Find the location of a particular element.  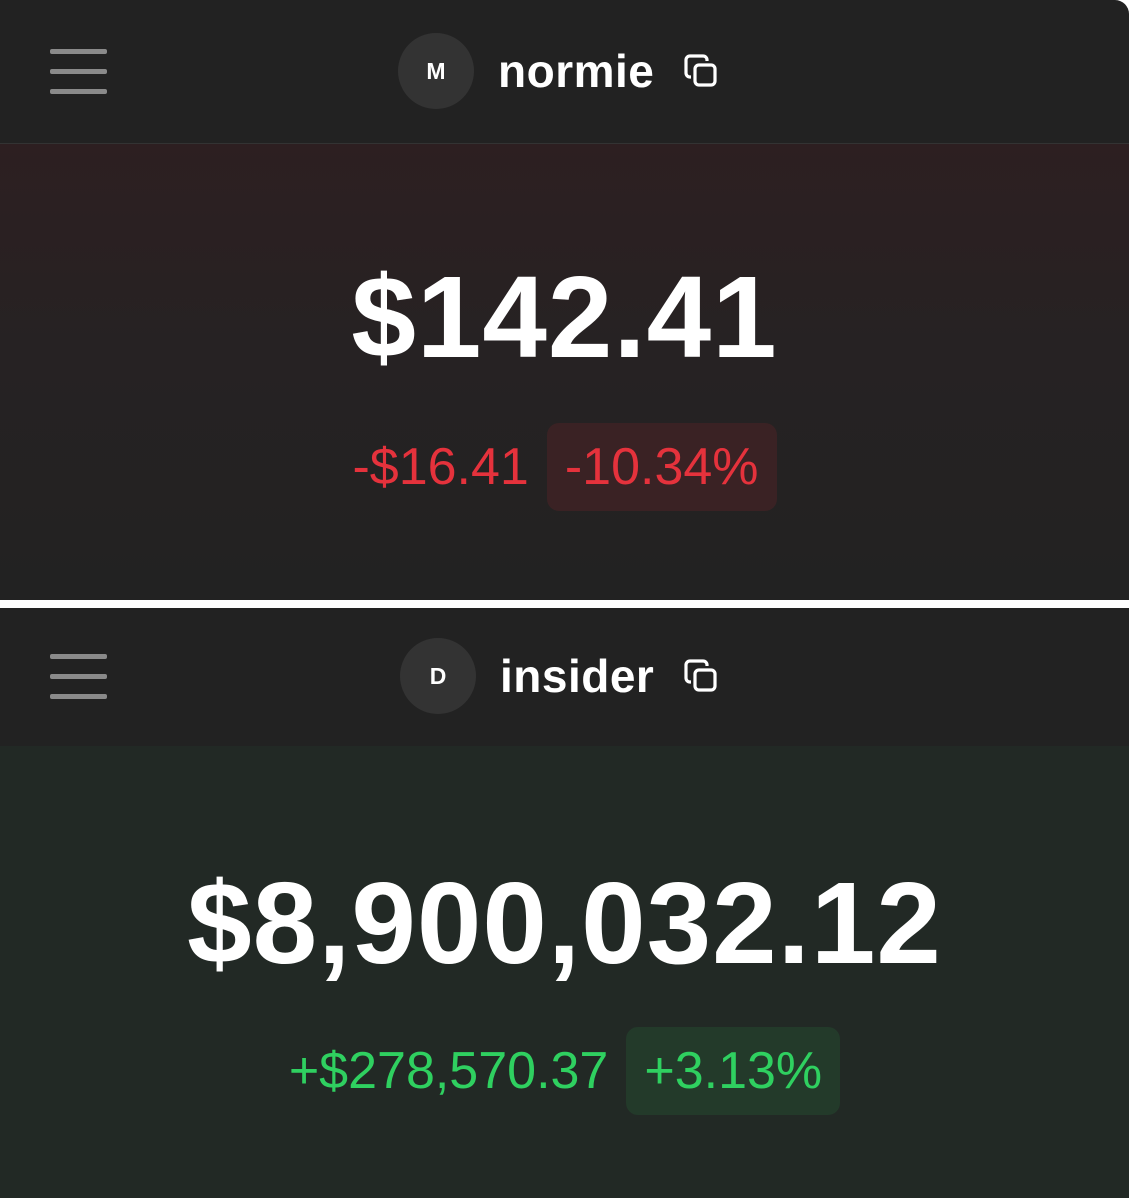

username-label: insider is located at coordinates (577, 676).